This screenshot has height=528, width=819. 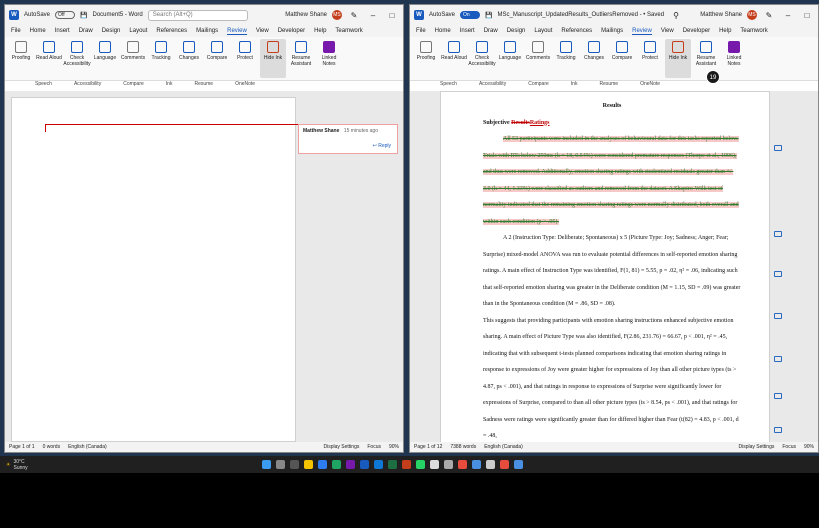 I want to click on edge-icon, so click(x=323, y=464).